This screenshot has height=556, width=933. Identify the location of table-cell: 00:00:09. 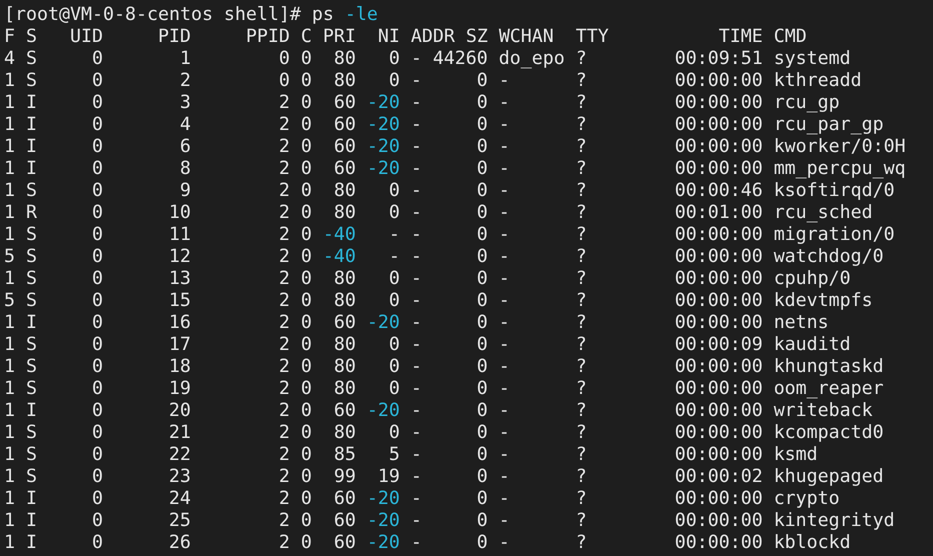
(718, 345).